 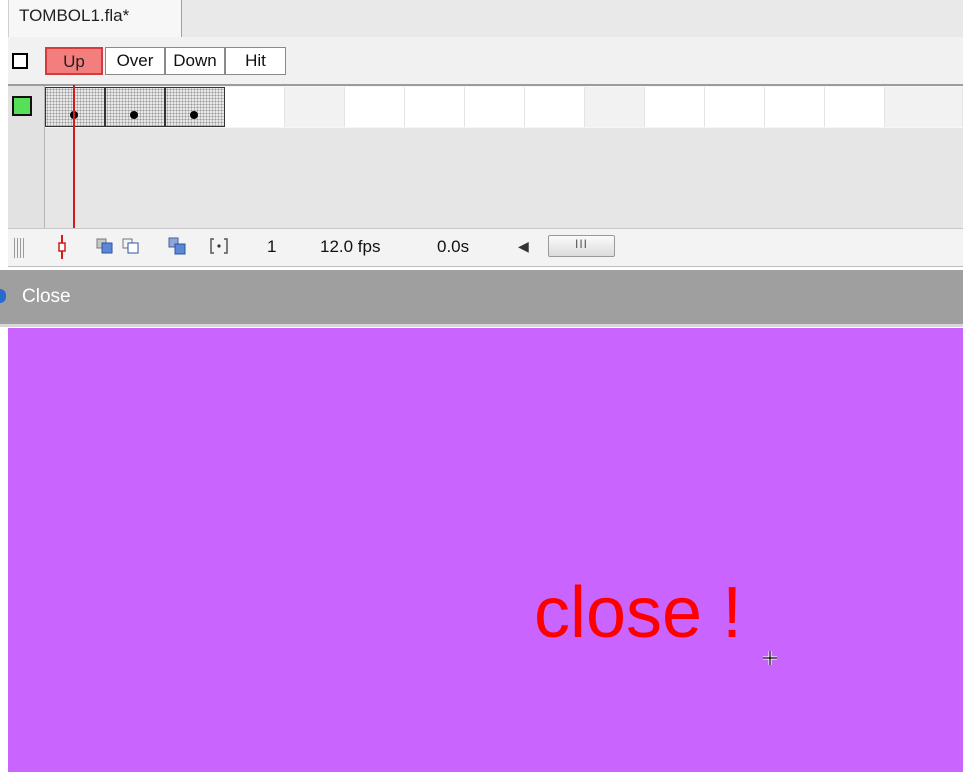 I want to click on center-frame-icon, so click(x=62, y=247).